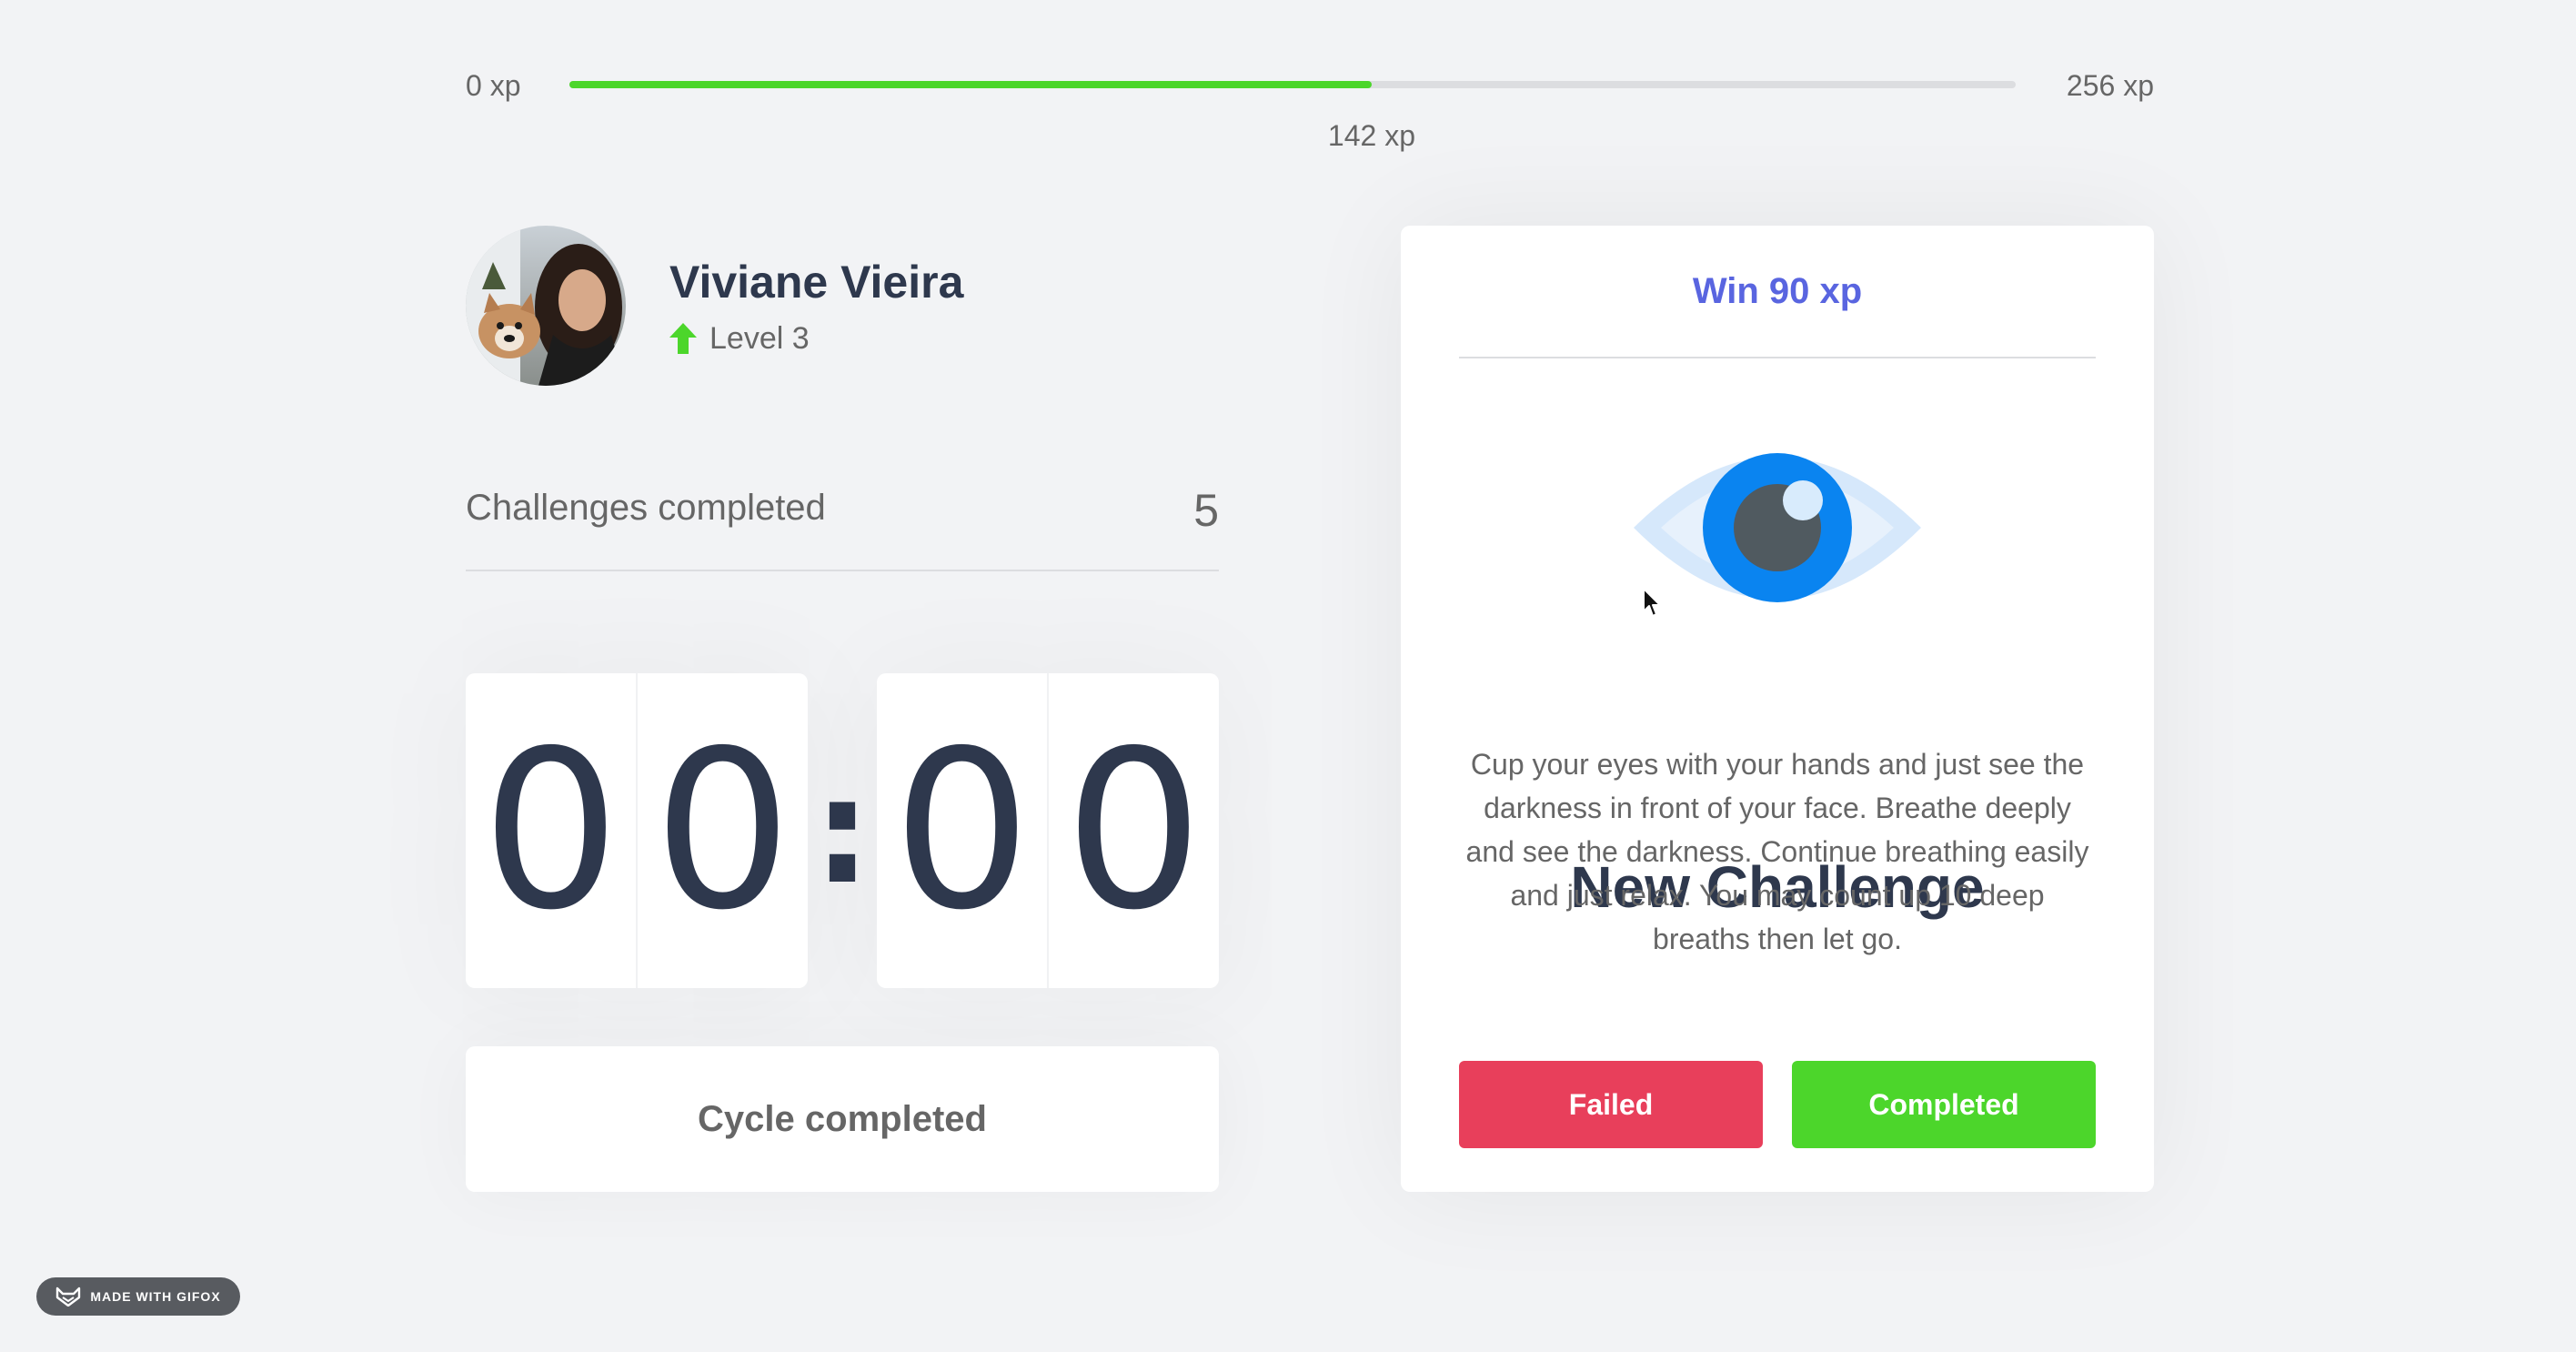 This screenshot has width=2576, height=1352. I want to click on challenges-completed: Challenges completed 5, so click(842, 525).